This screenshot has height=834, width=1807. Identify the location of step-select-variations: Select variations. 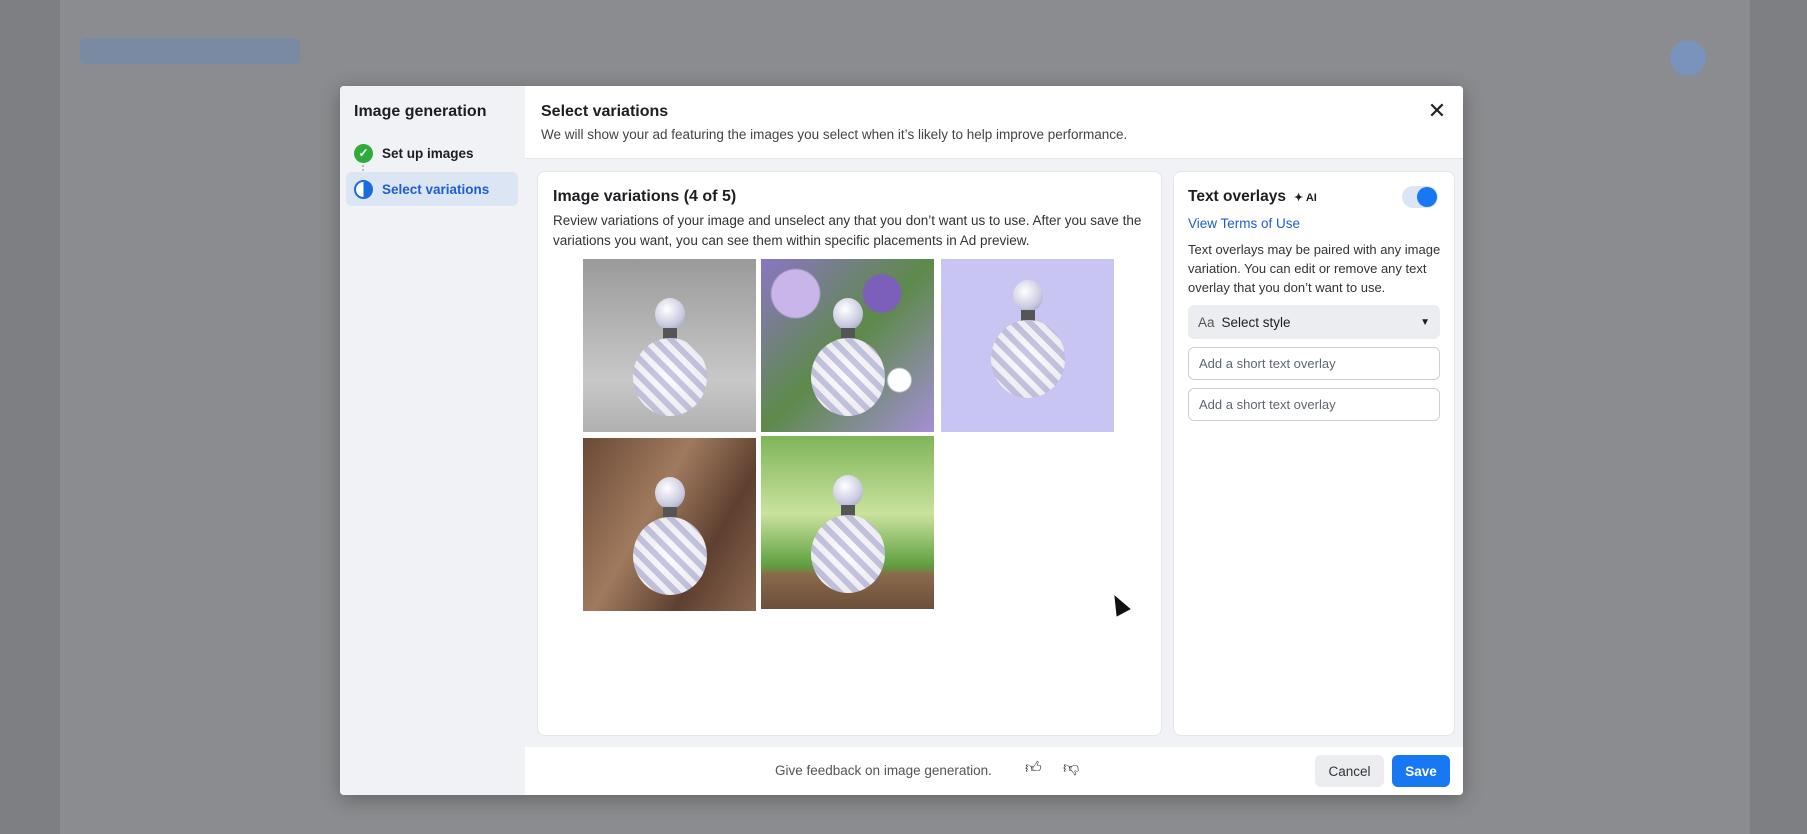
(432, 189).